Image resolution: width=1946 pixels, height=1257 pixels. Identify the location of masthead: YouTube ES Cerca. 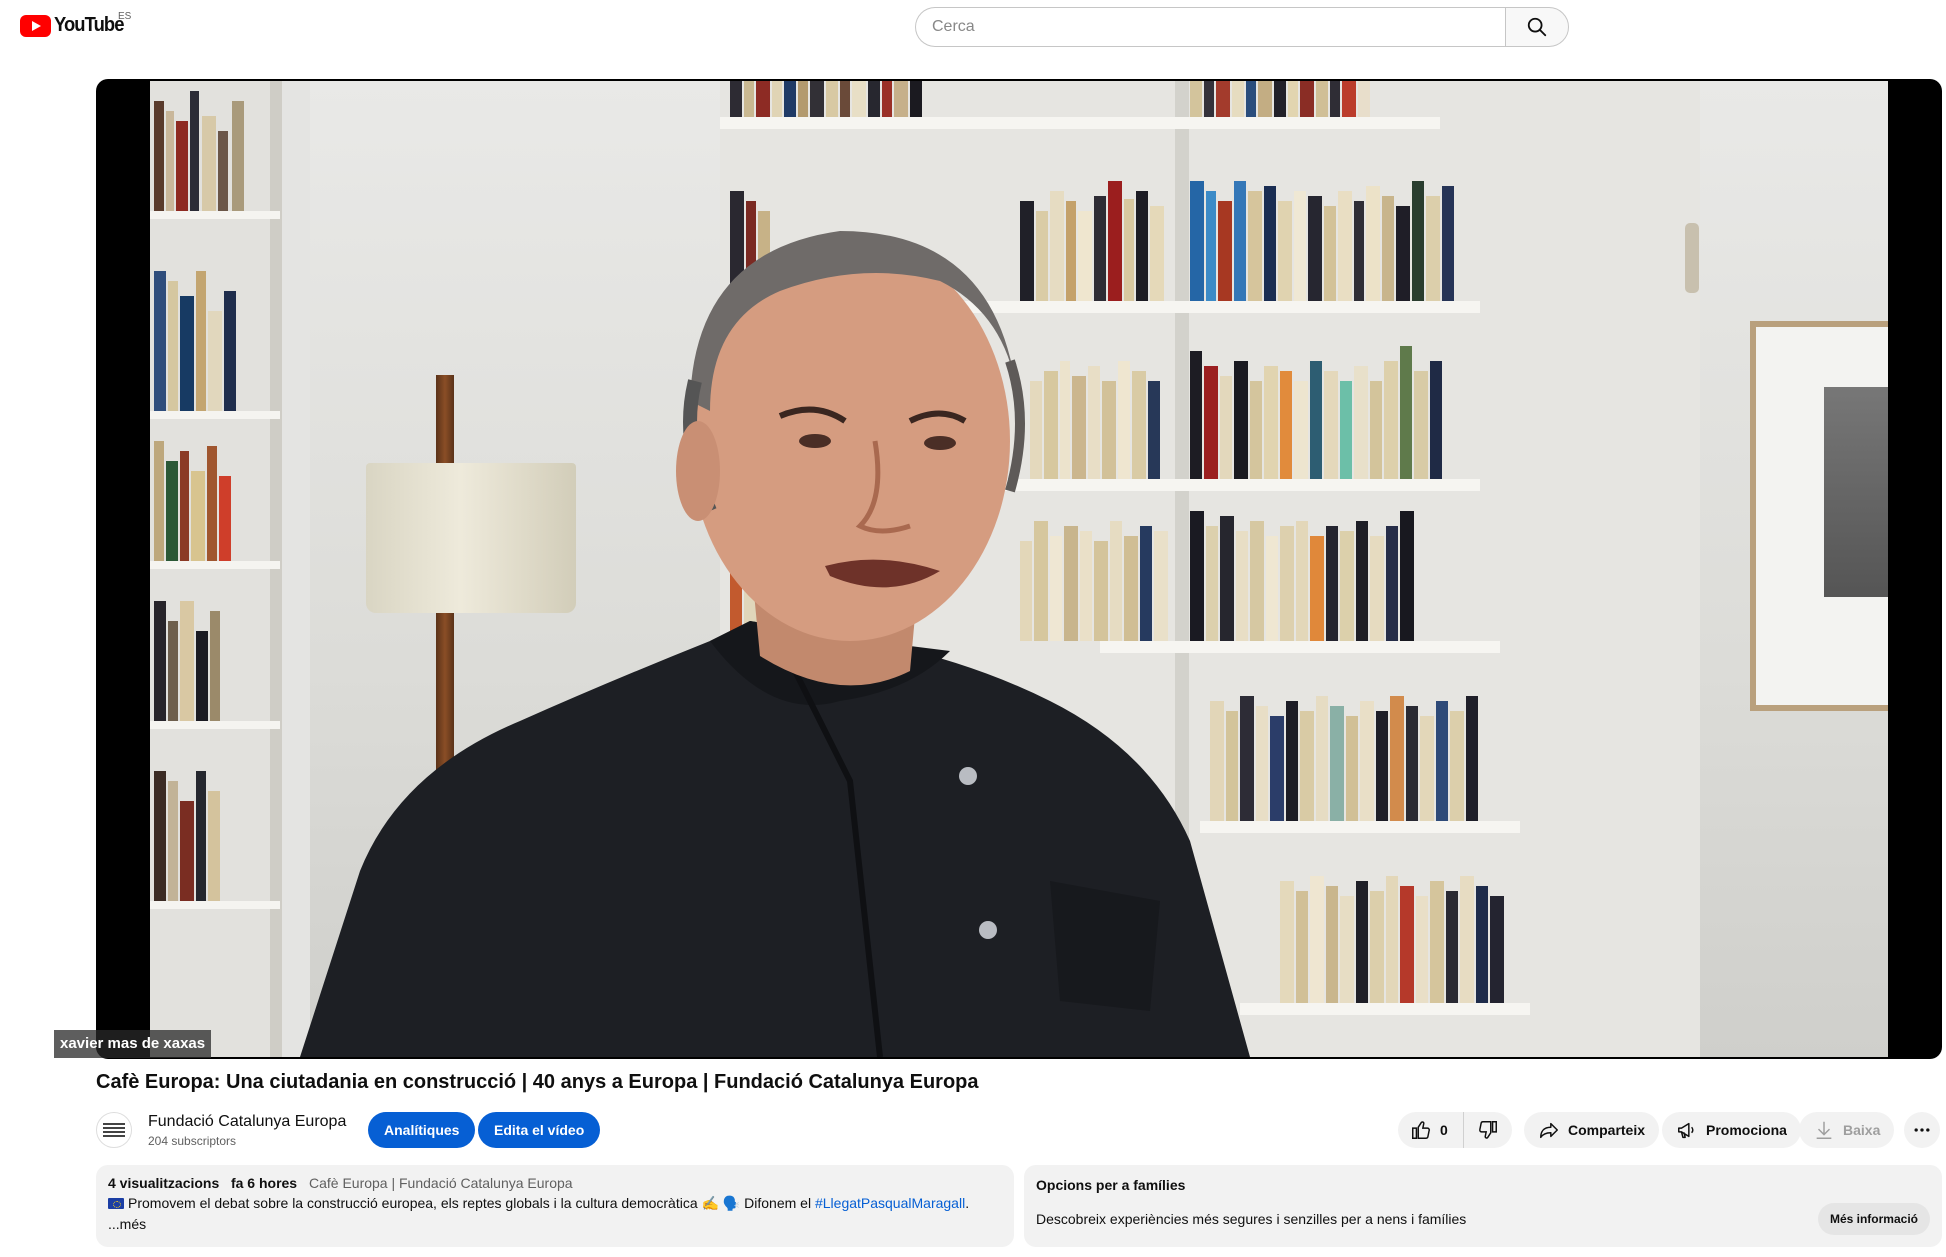
(973, 28).